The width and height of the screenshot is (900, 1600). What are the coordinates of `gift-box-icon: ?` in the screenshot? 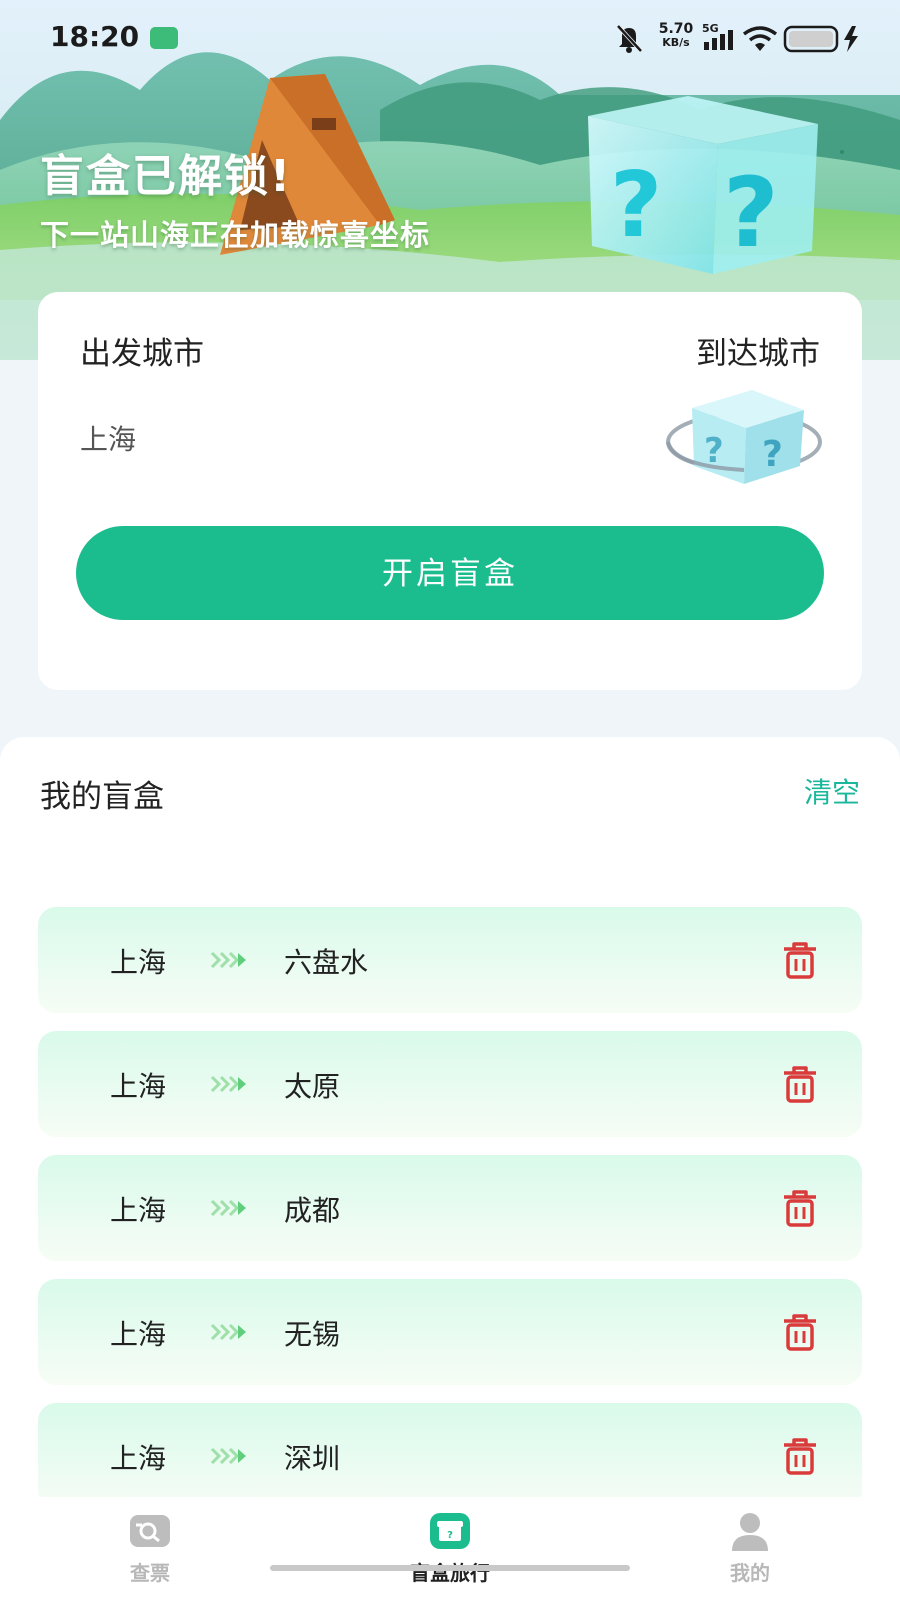 It's located at (450, 1531).